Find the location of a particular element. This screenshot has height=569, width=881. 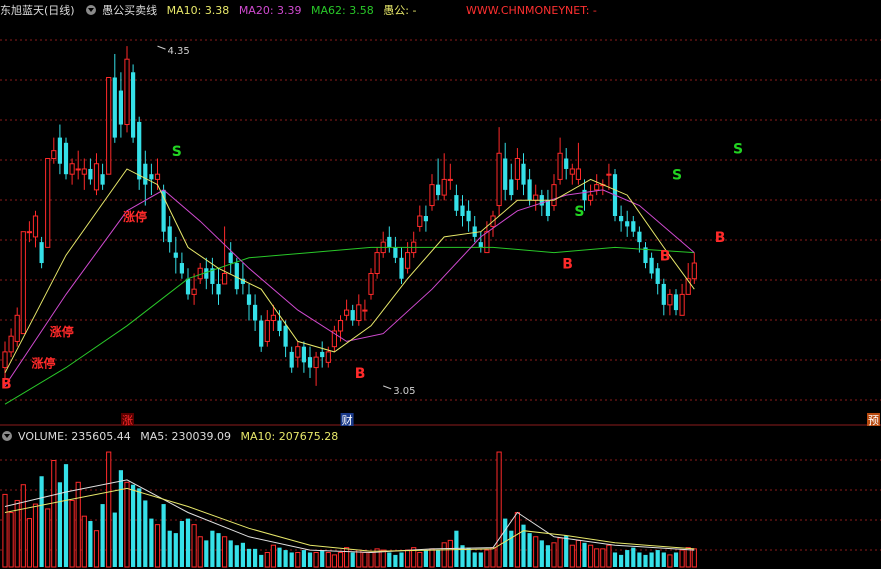

high-price-label: 4.35 is located at coordinates (179, 51).